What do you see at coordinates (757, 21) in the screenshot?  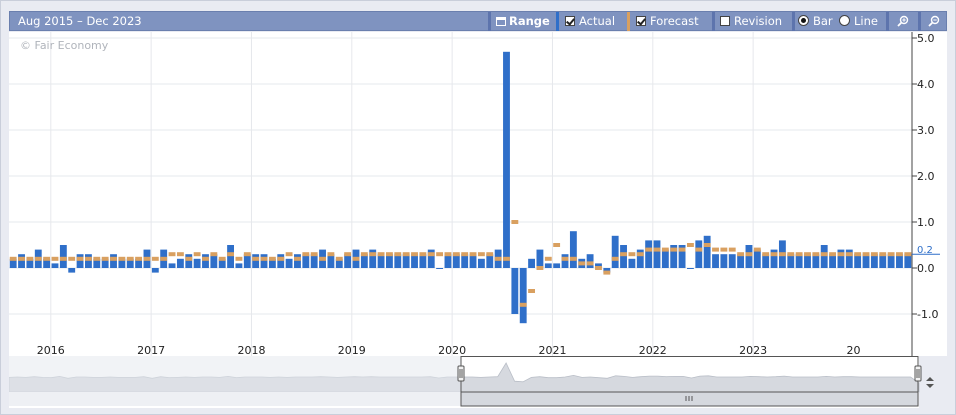 I see `revision-toggle: Revision` at bounding box center [757, 21].